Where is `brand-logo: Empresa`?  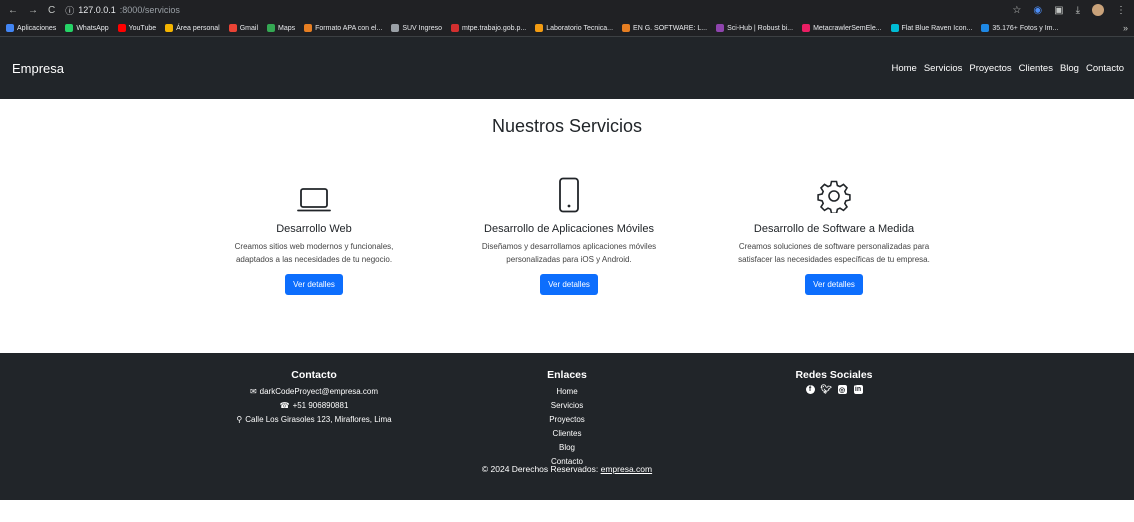
brand-logo: Empresa is located at coordinates (38, 68).